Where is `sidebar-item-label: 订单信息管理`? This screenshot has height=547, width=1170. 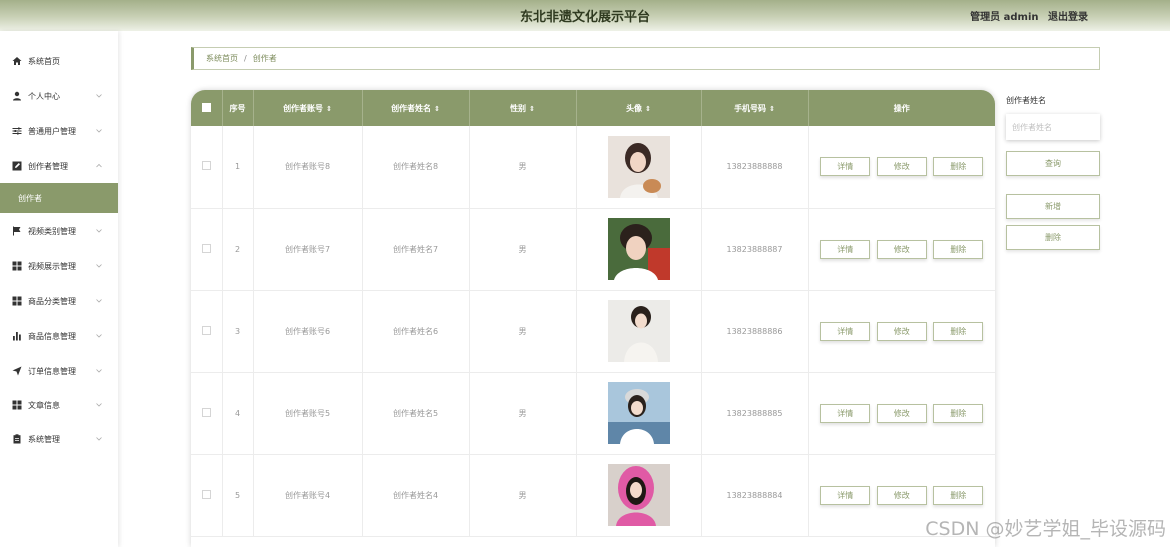 sidebar-item-label: 订单信息管理 is located at coordinates (52, 371).